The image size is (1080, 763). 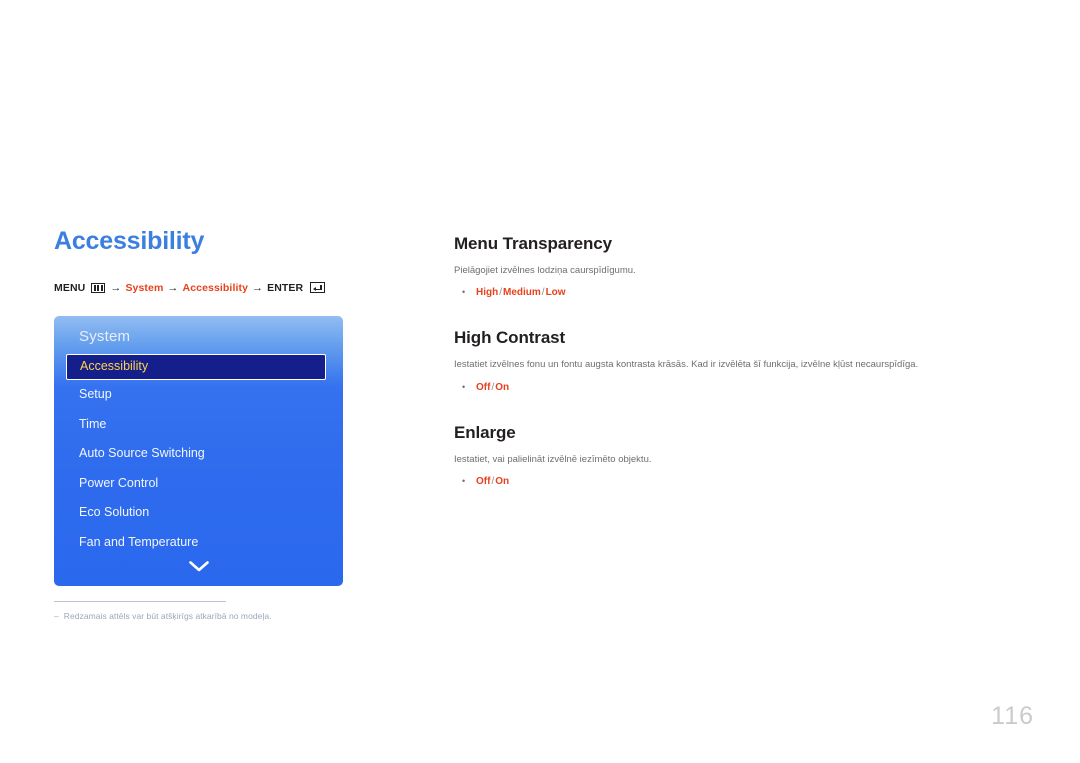 What do you see at coordinates (487, 293) in the screenshot?
I see `option-value: High` at bounding box center [487, 293].